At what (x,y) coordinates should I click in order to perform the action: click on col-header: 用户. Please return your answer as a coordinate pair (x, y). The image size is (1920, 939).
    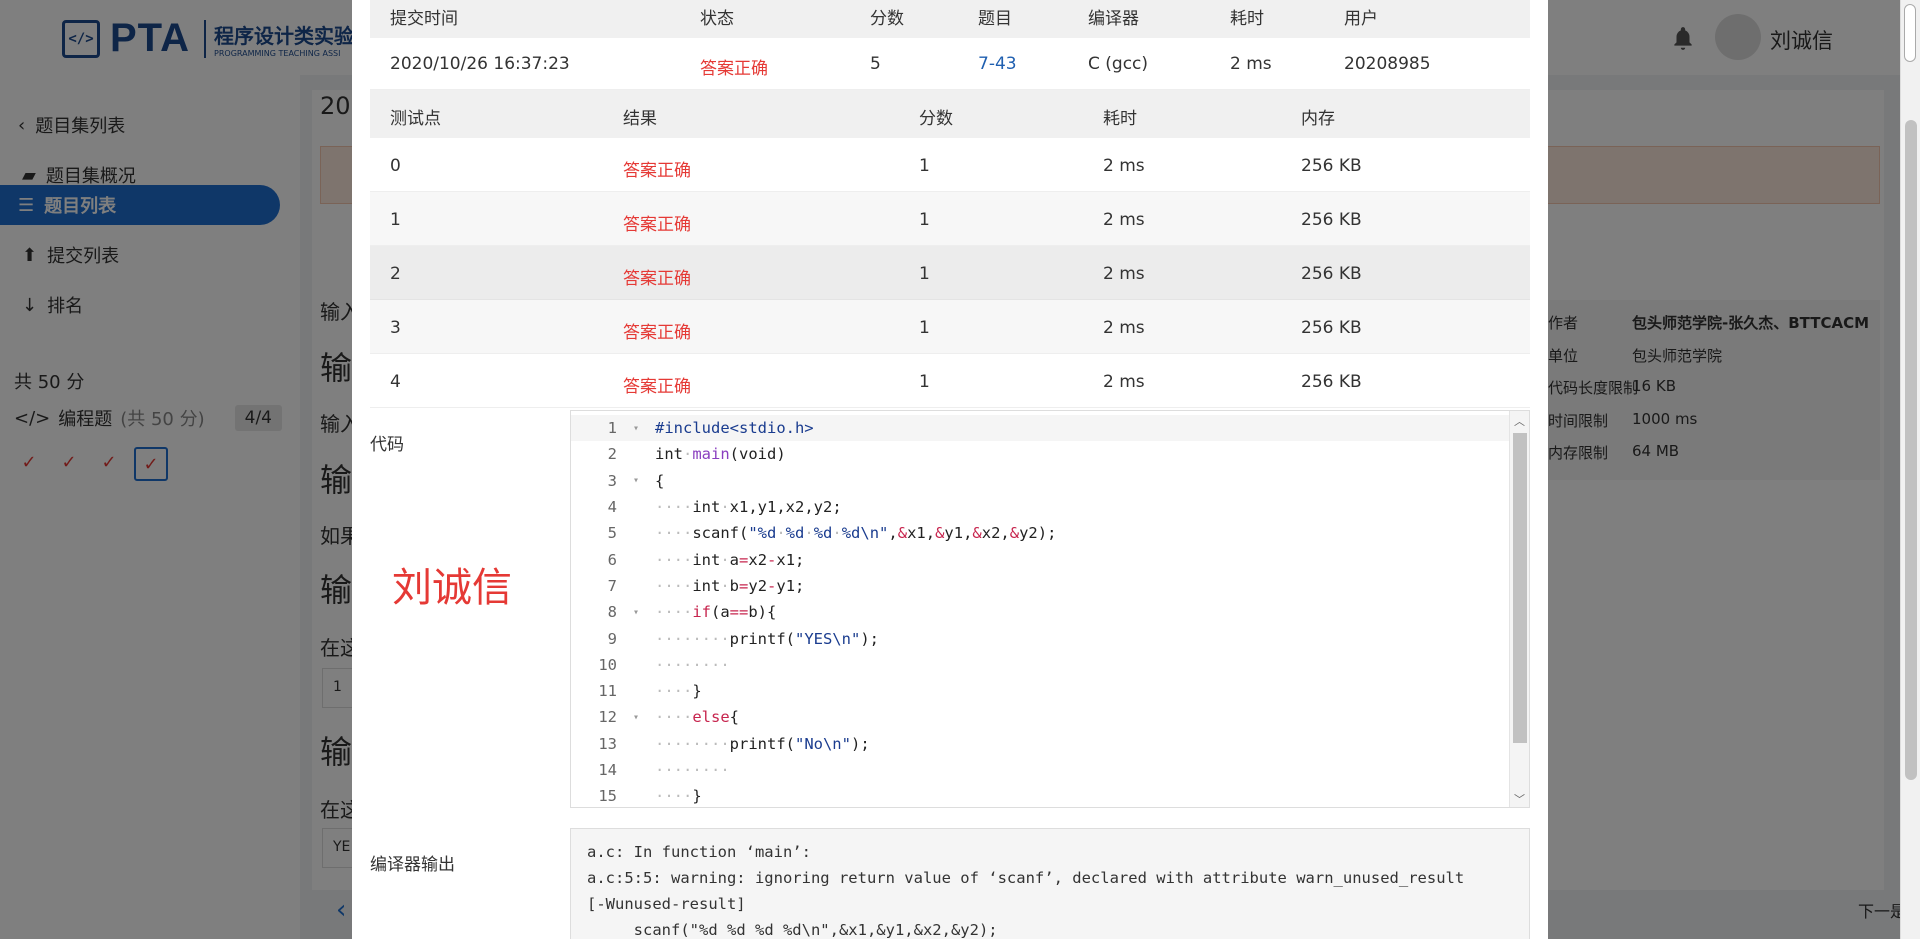
    Looking at the image, I should click on (1361, 19).